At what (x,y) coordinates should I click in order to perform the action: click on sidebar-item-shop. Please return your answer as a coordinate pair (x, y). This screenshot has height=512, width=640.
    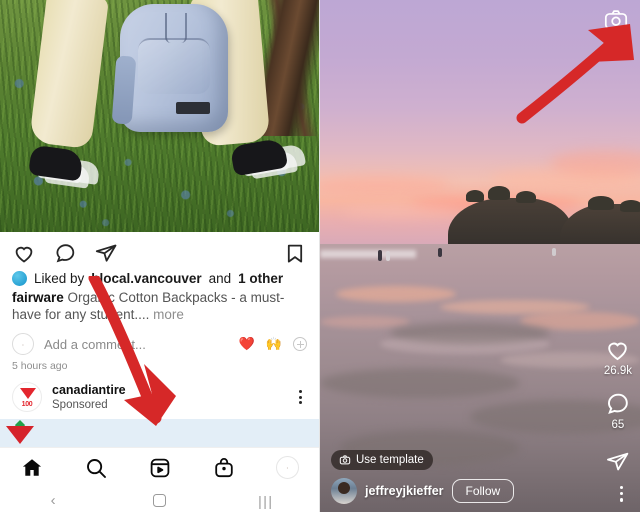
    Looking at the image, I should click on (224, 468).